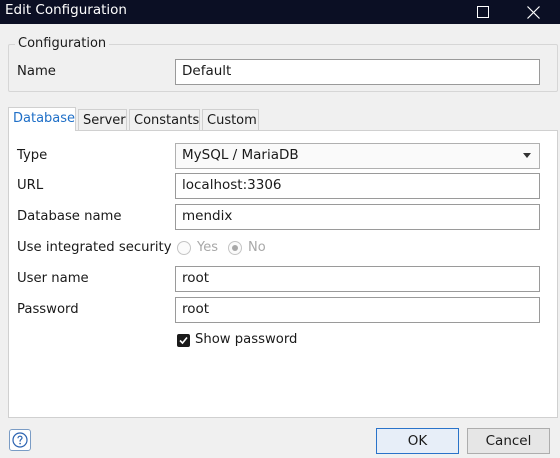  What do you see at coordinates (246, 339) in the screenshot?
I see `show-password-label: Show password` at bounding box center [246, 339].